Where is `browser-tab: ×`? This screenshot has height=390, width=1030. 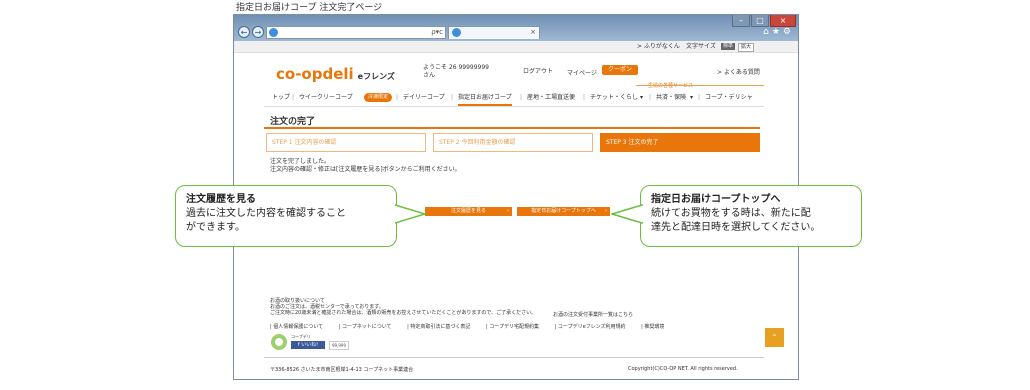 browser-tab: × is located at coordinates (494, 32).